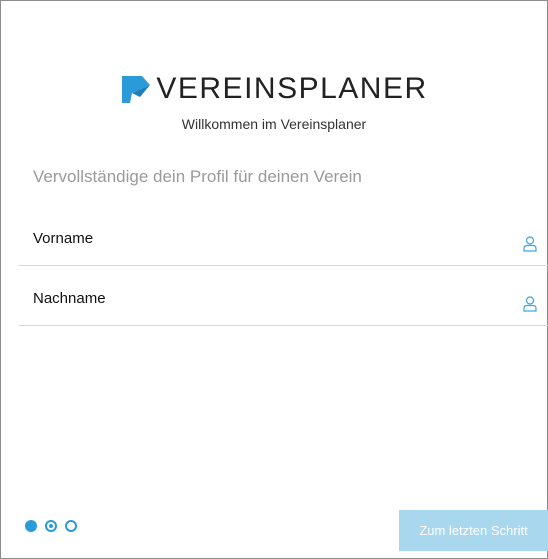  I want to click on step-dot-current, so click(51, 526).